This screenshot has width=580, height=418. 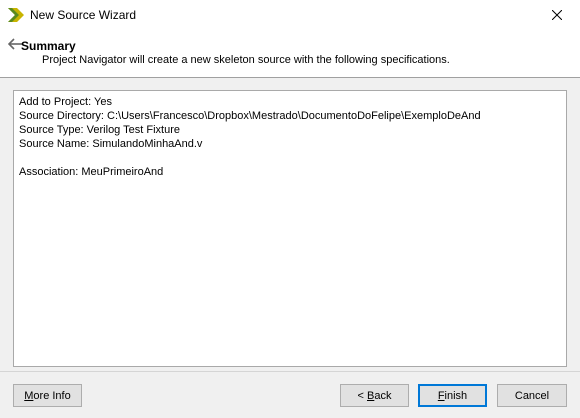 I want to click on close-icon, so click(x=557, y=15).